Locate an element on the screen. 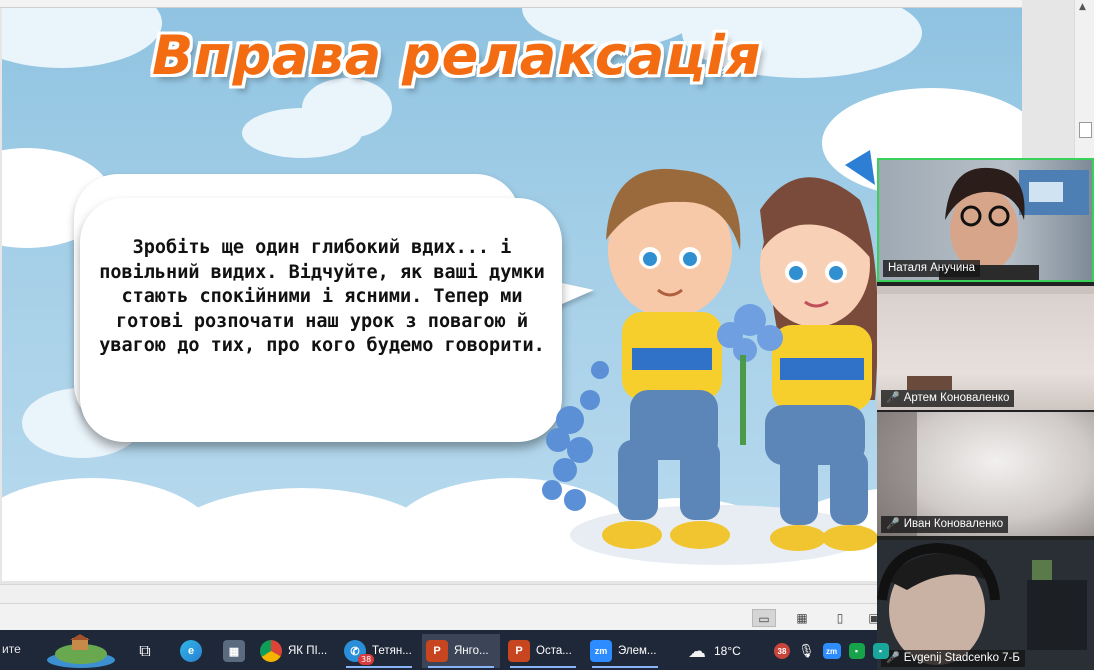  island-icon is located at coordinates (81, 651).